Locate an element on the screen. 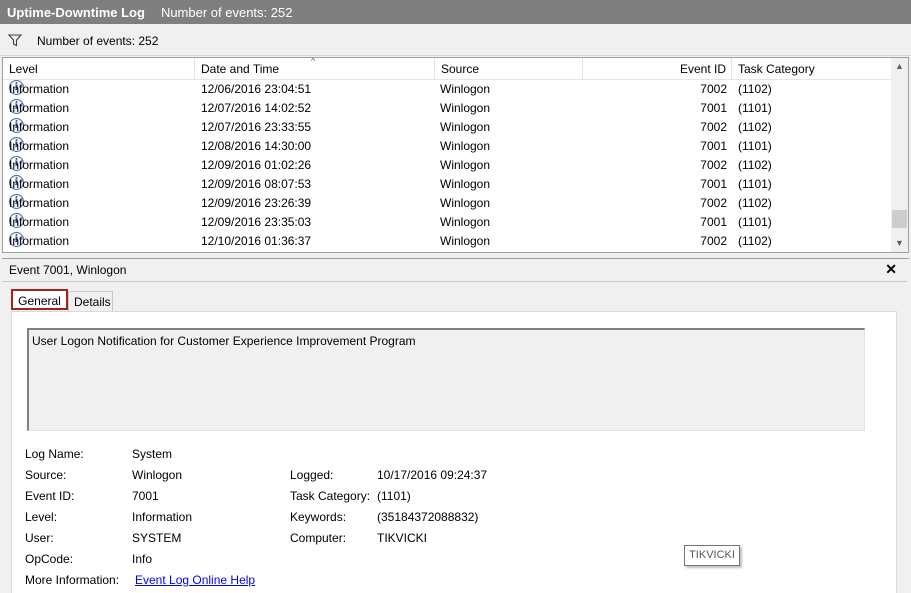 This screenshot has height=593, width=911. computer-tooltip: TIKVICKI is located at coordinates (712, 555).